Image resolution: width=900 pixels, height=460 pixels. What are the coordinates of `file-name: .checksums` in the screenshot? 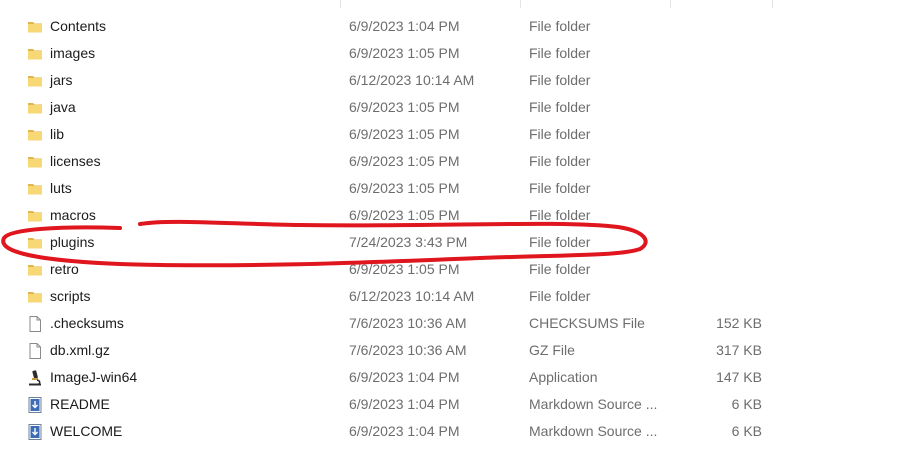 It's located at (87, 323).